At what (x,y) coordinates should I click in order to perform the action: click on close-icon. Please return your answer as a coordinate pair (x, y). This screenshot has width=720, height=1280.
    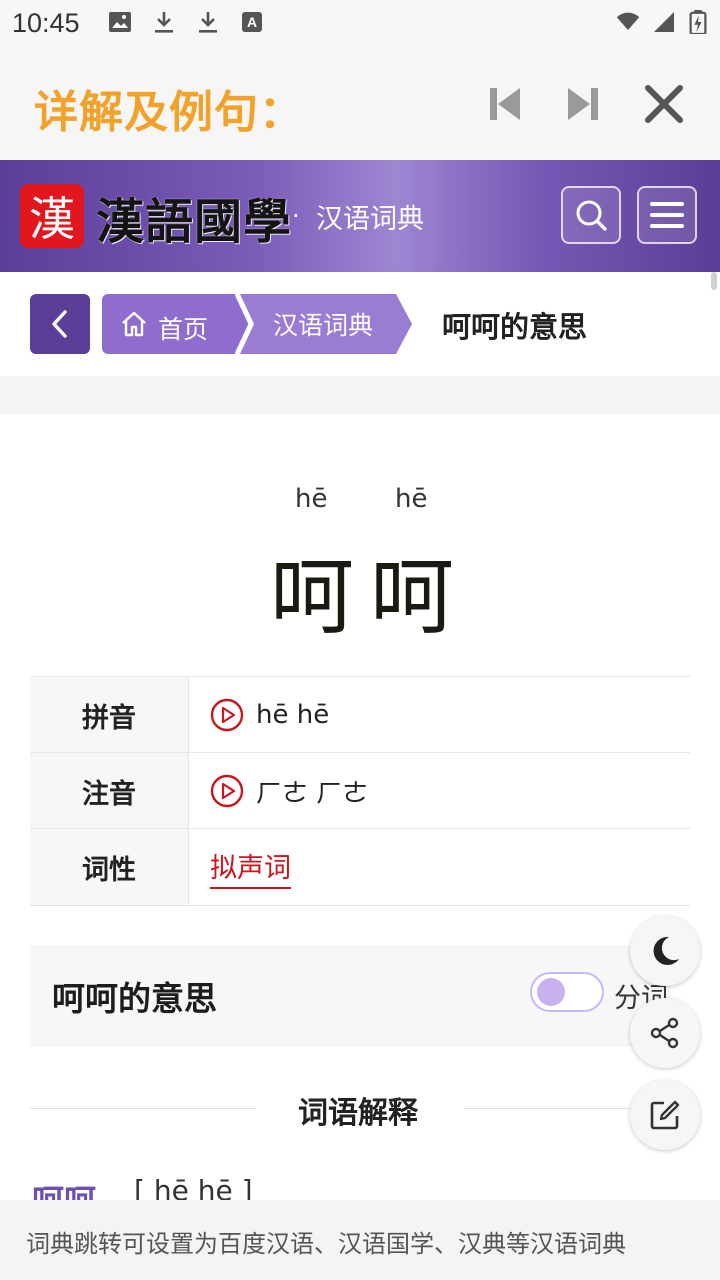
    Looking at the image, I should click on (664, 104).